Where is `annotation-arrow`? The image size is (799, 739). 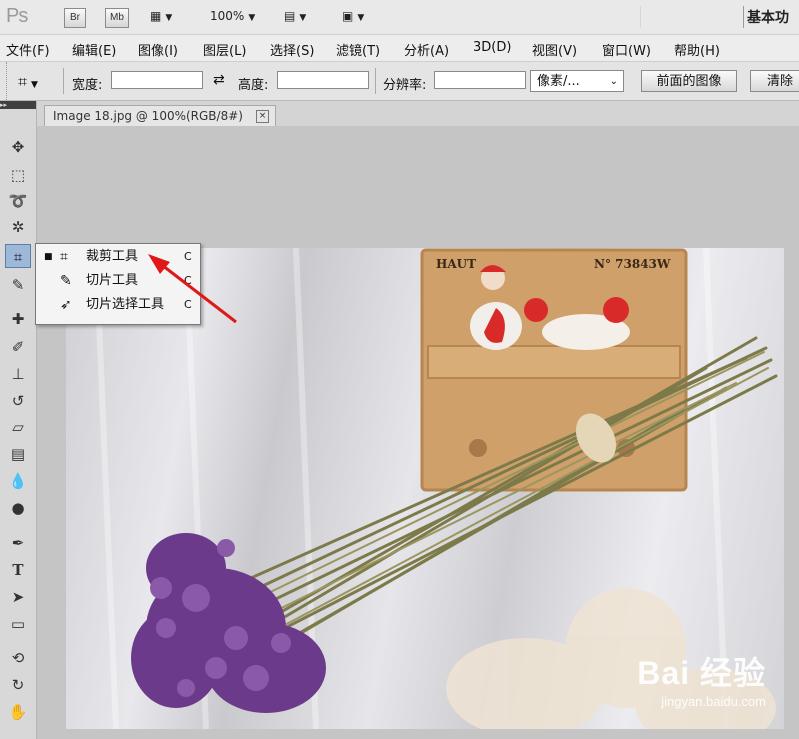
annotation-arrow is located at coordinates (192, 289).